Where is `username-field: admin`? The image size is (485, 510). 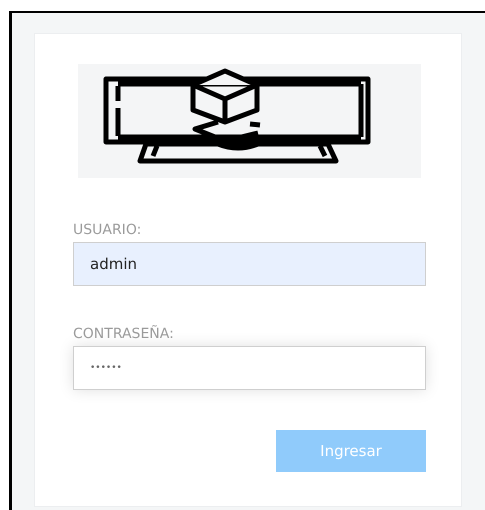 username-field: admin is located at coordinates (249, 264).